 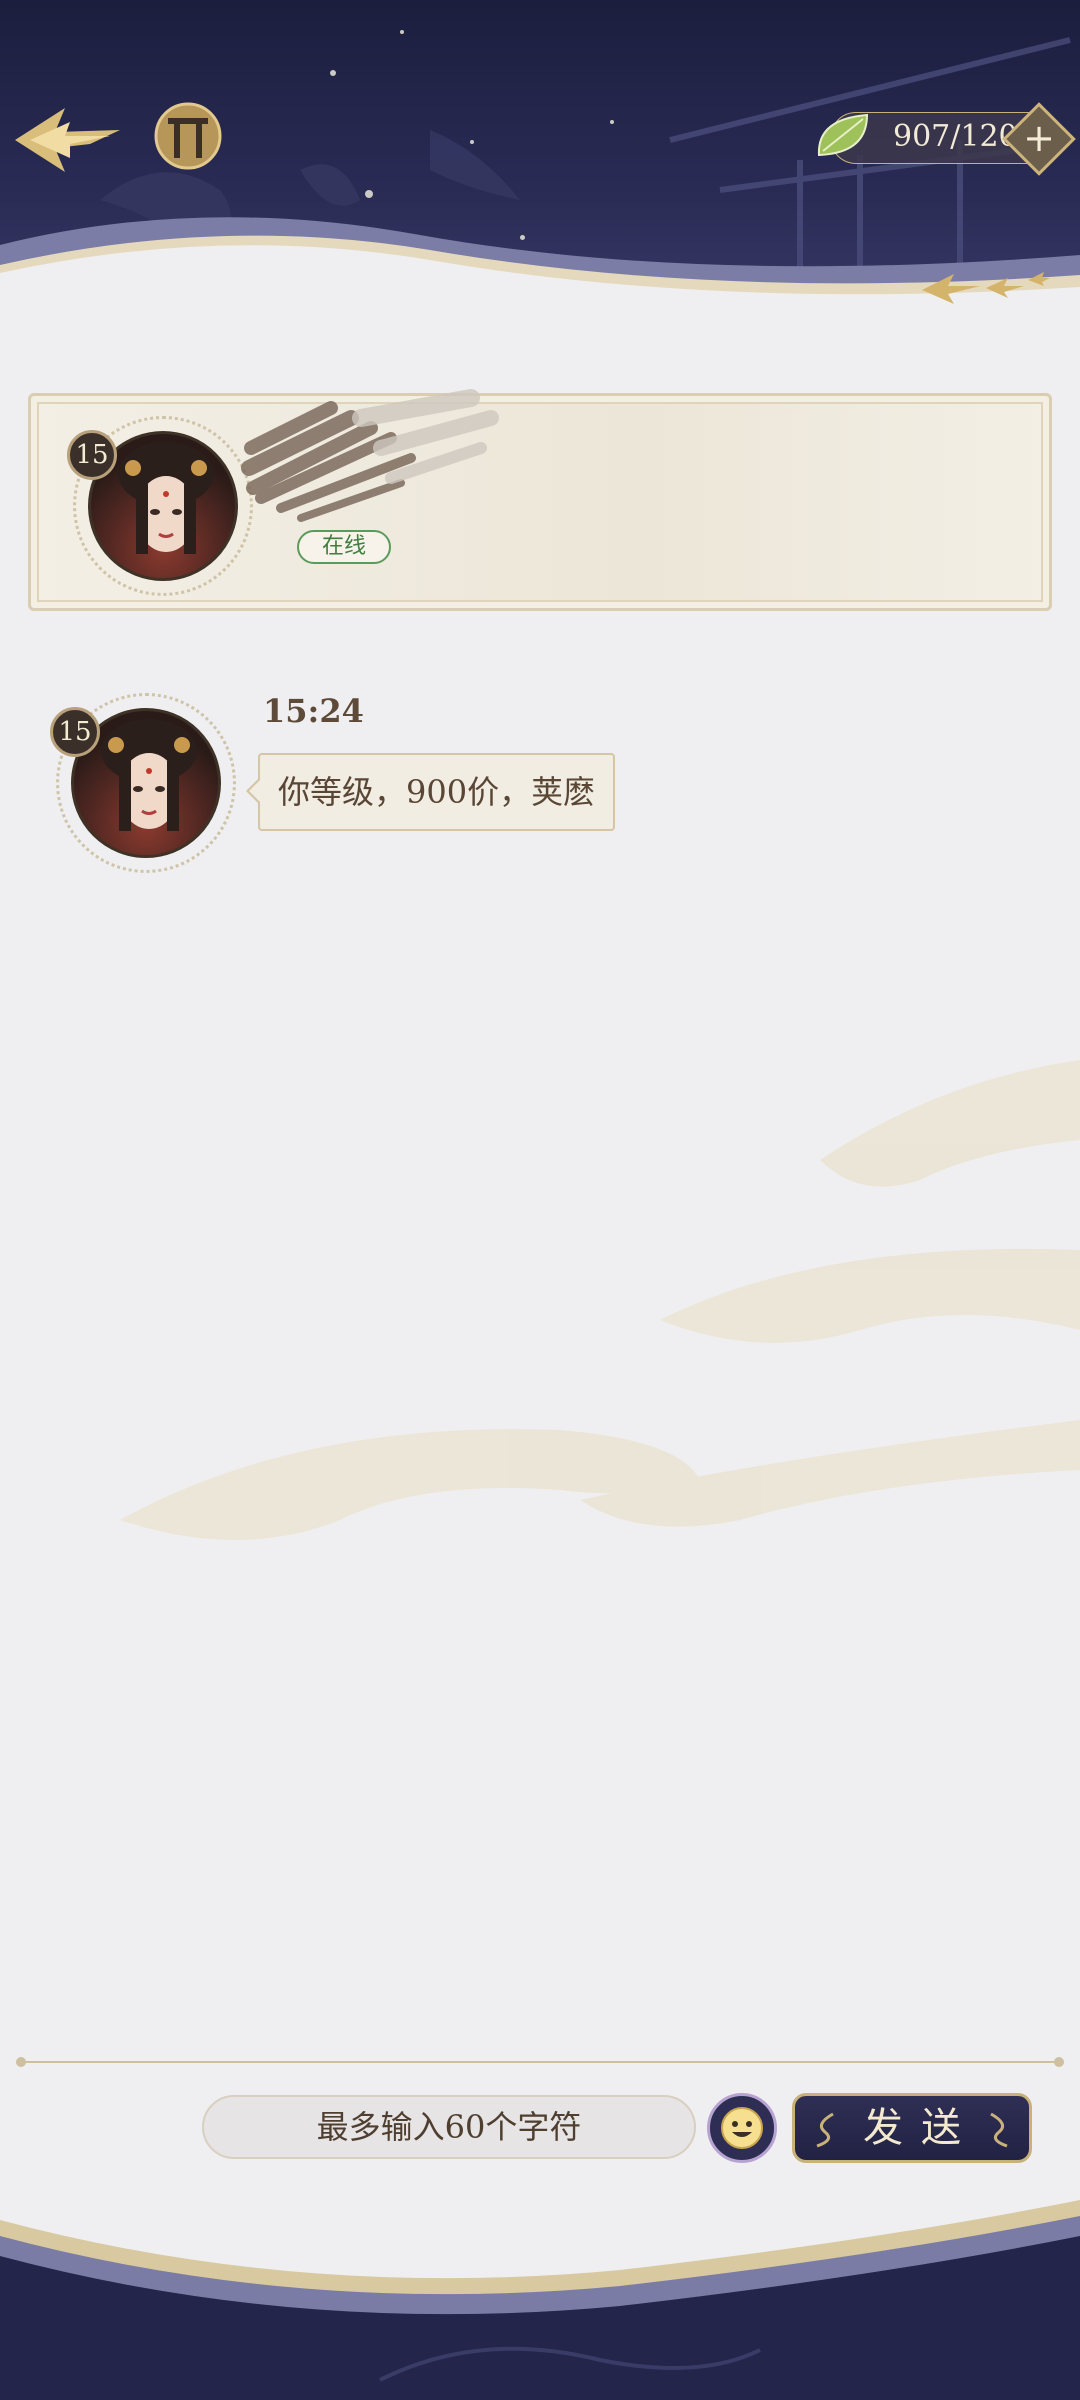 What do you see at coordinates (160, 506) in the screenshot?
I see `friend-avatar-frame: 15` at bounding box center [160, 506].